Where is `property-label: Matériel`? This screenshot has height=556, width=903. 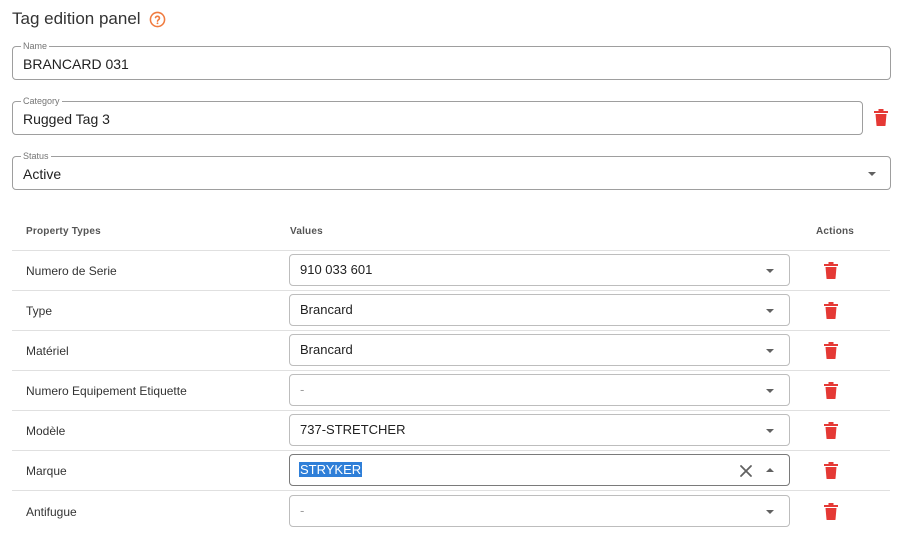 property-label: Matériel is located at coordinates (47, 351).